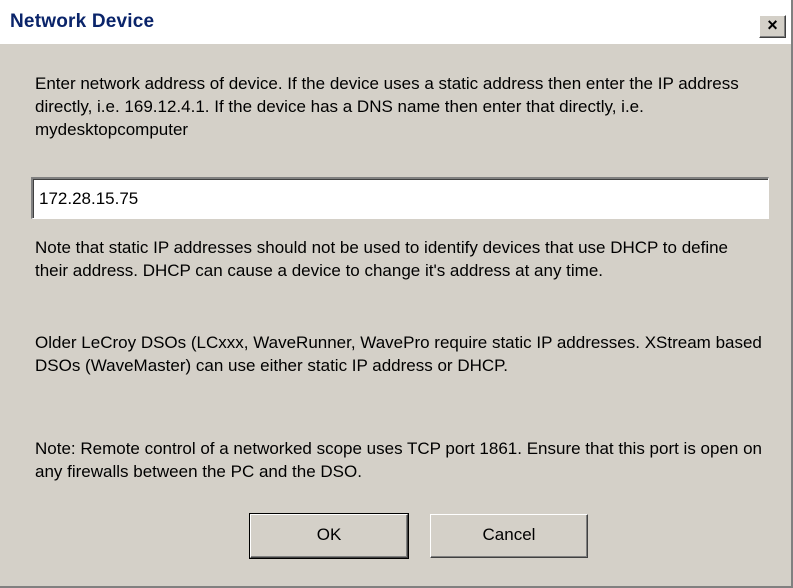 Image resolution: width=793 pixels, height=588 pixels. I want to click on close-button: ×, so click(772, 26).